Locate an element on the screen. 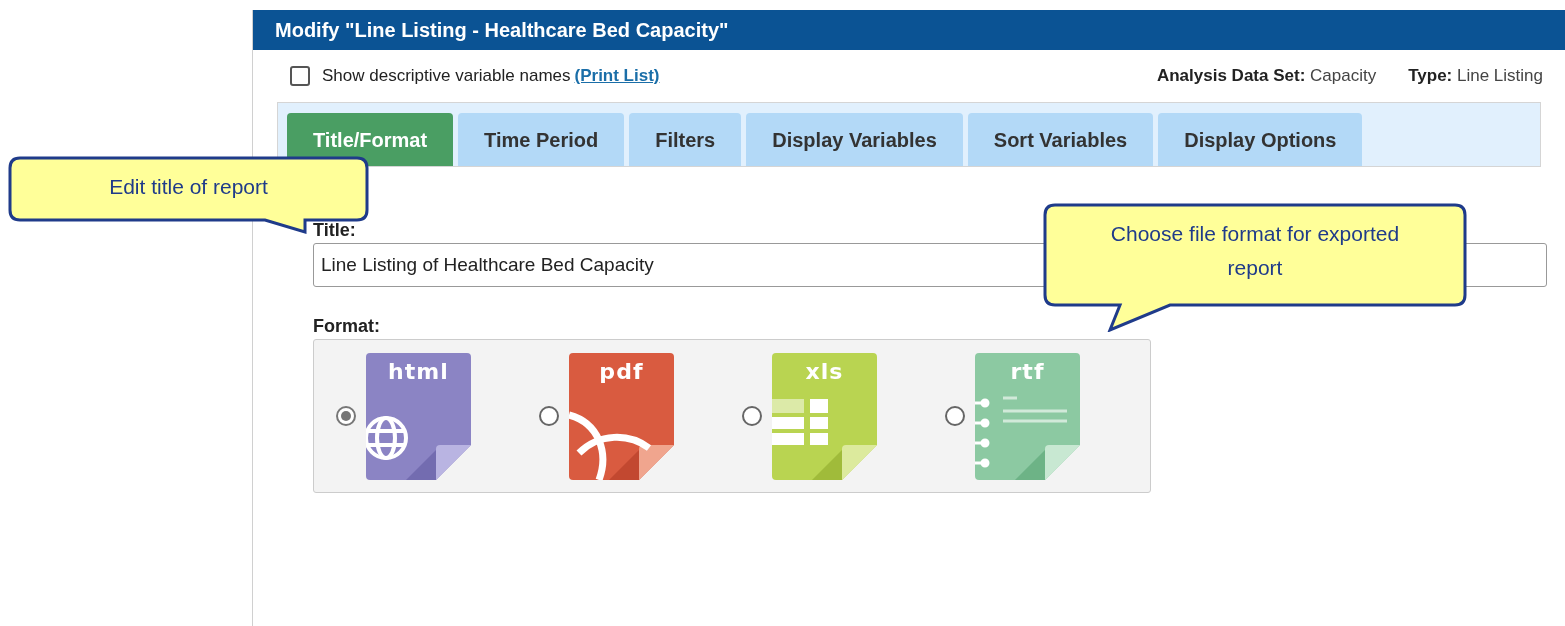  checkbox is located at coordinates (300, 76).